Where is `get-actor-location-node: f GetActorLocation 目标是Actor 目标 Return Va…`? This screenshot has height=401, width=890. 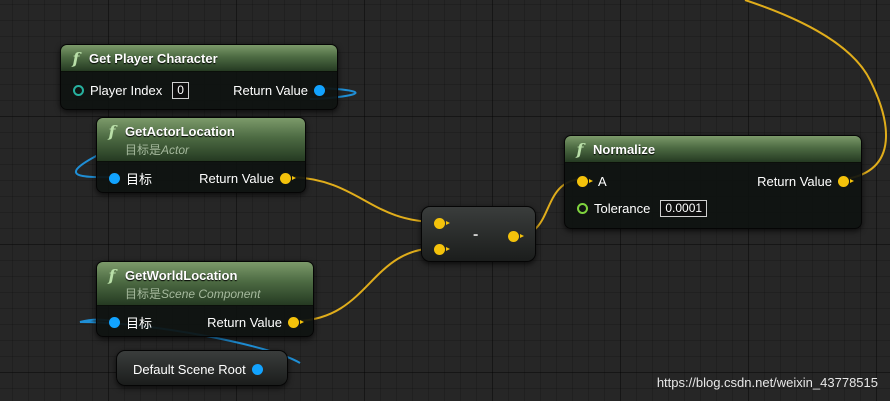
get-actor-location-node: f GetActorLocation 目标是Actor 目标 Return Va… is located at coordinates (201, 155).